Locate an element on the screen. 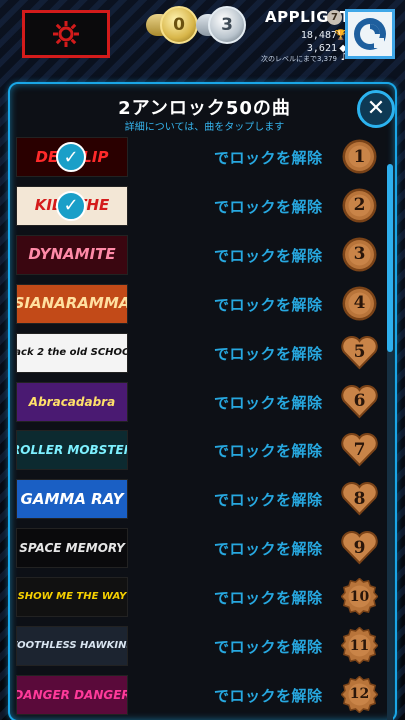 The height and width of the screenshot is (720, 405). burst-badge-icon: 10 is located at coordinates (359, 597).